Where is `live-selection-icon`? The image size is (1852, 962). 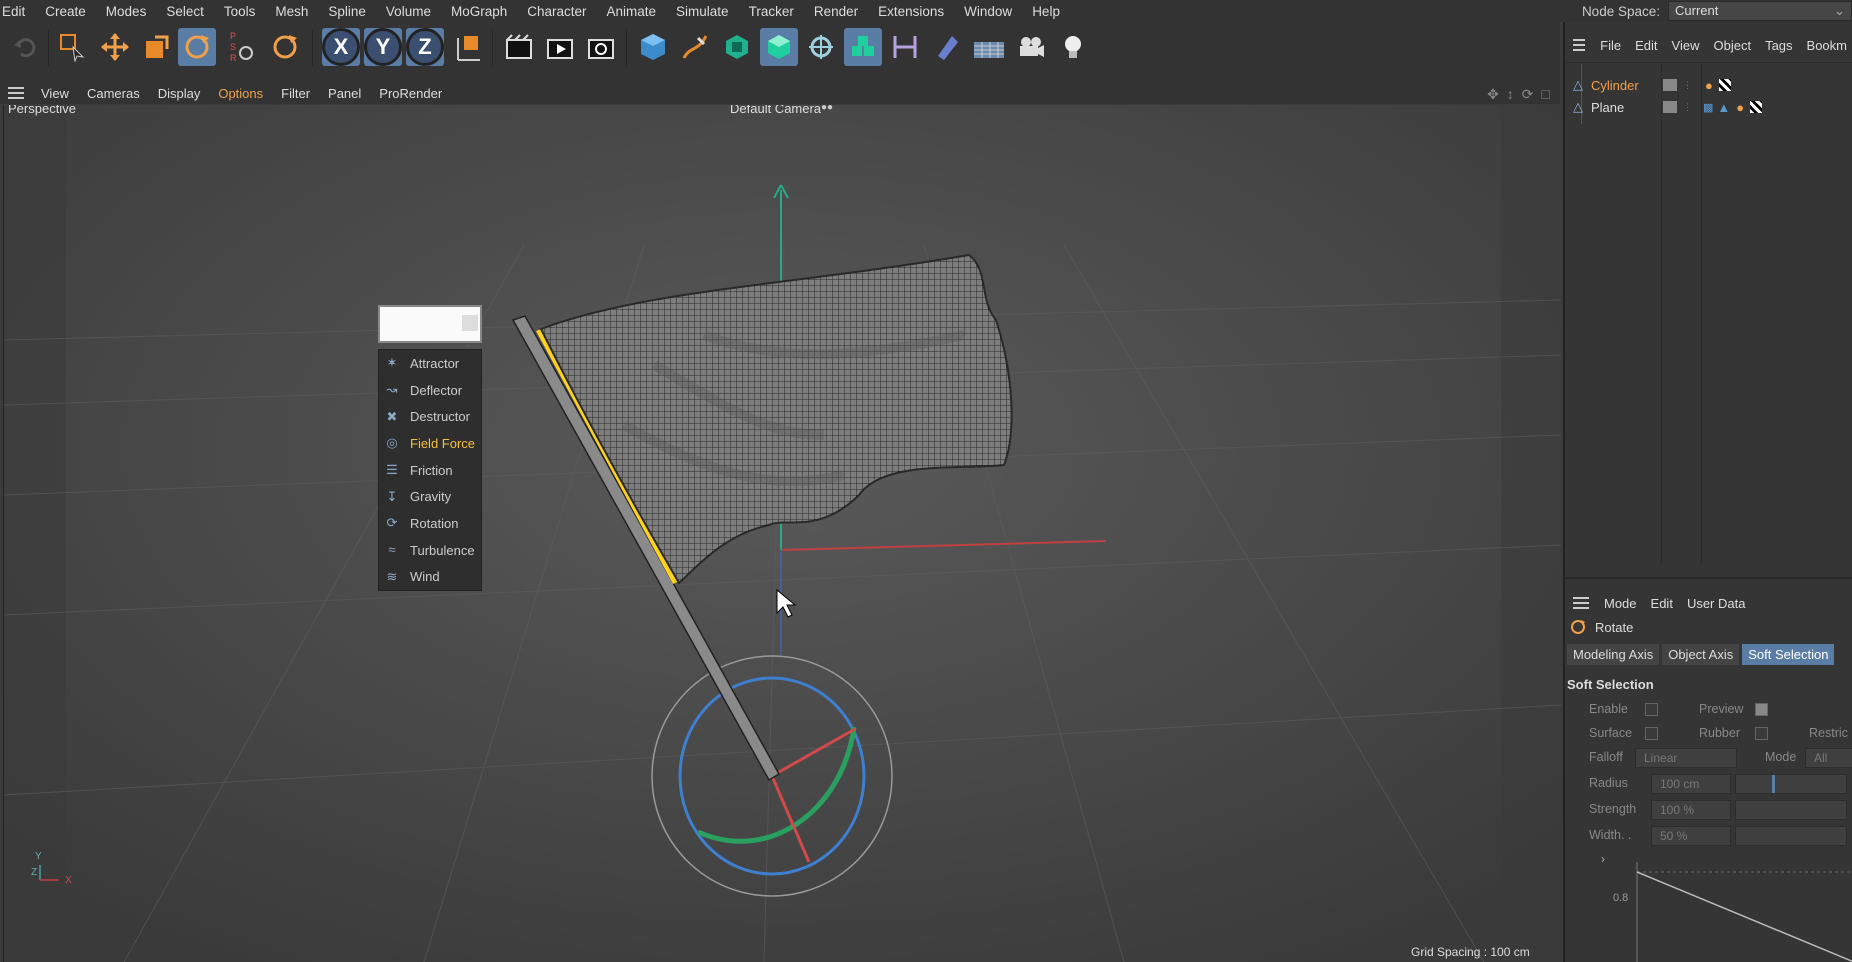 live-selection-icon is located at coordinates (72, 47).